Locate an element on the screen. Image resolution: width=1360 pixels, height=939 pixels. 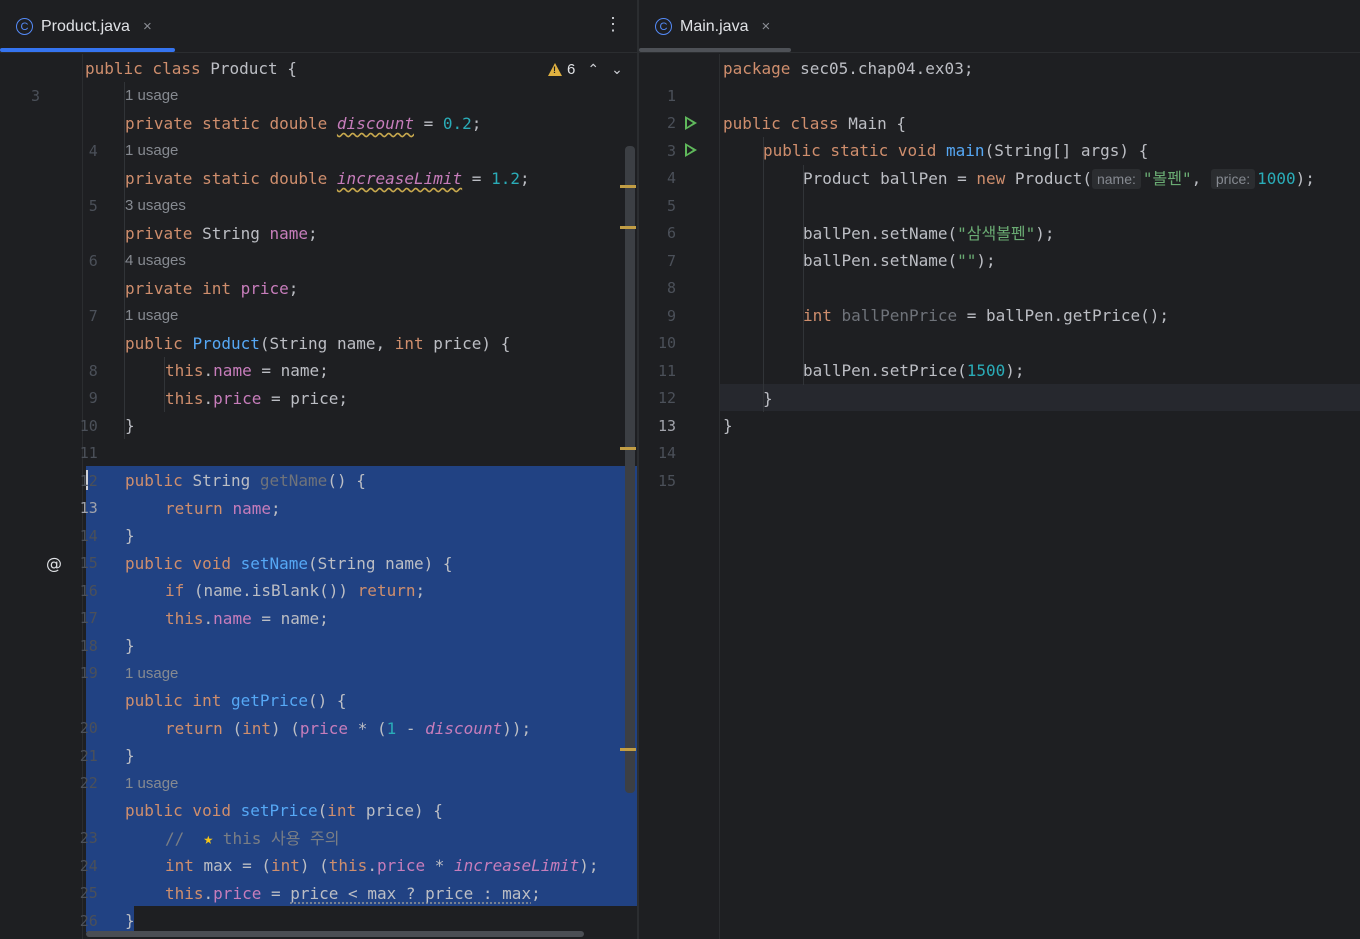
code-line: 22 } is located at coordinates (318, 767).